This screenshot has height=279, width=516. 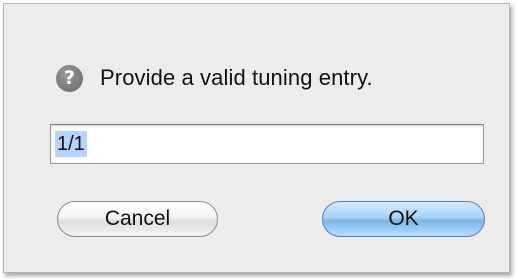 I want to click on tuning-entry-input: 1/1, so click(x=267, y=144).